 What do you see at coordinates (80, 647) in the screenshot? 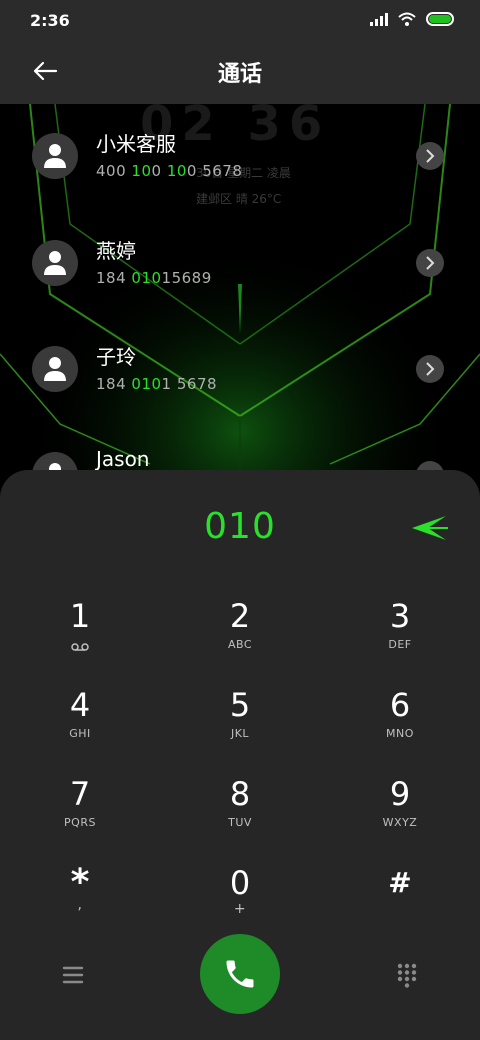
I see `voicemail-icon` at bounding box center [80, 647].